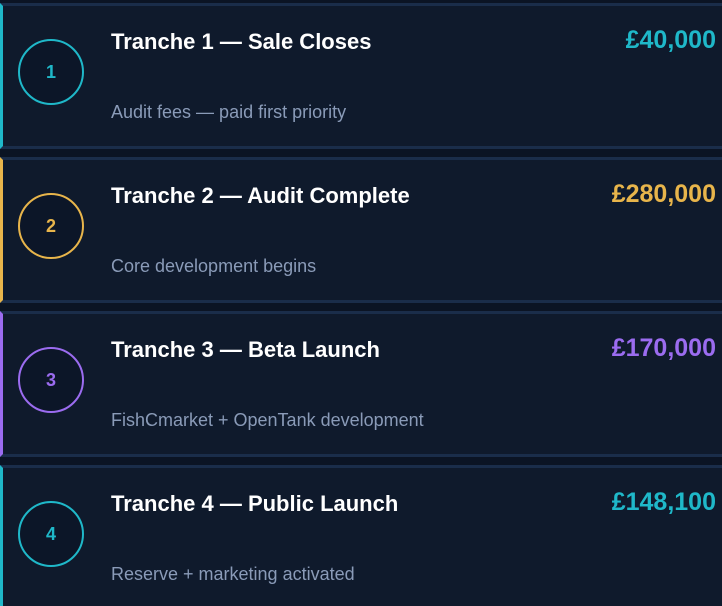 The image size is (722, 606). I want to click on tranche-amount: £280,000, so click(663, 194).